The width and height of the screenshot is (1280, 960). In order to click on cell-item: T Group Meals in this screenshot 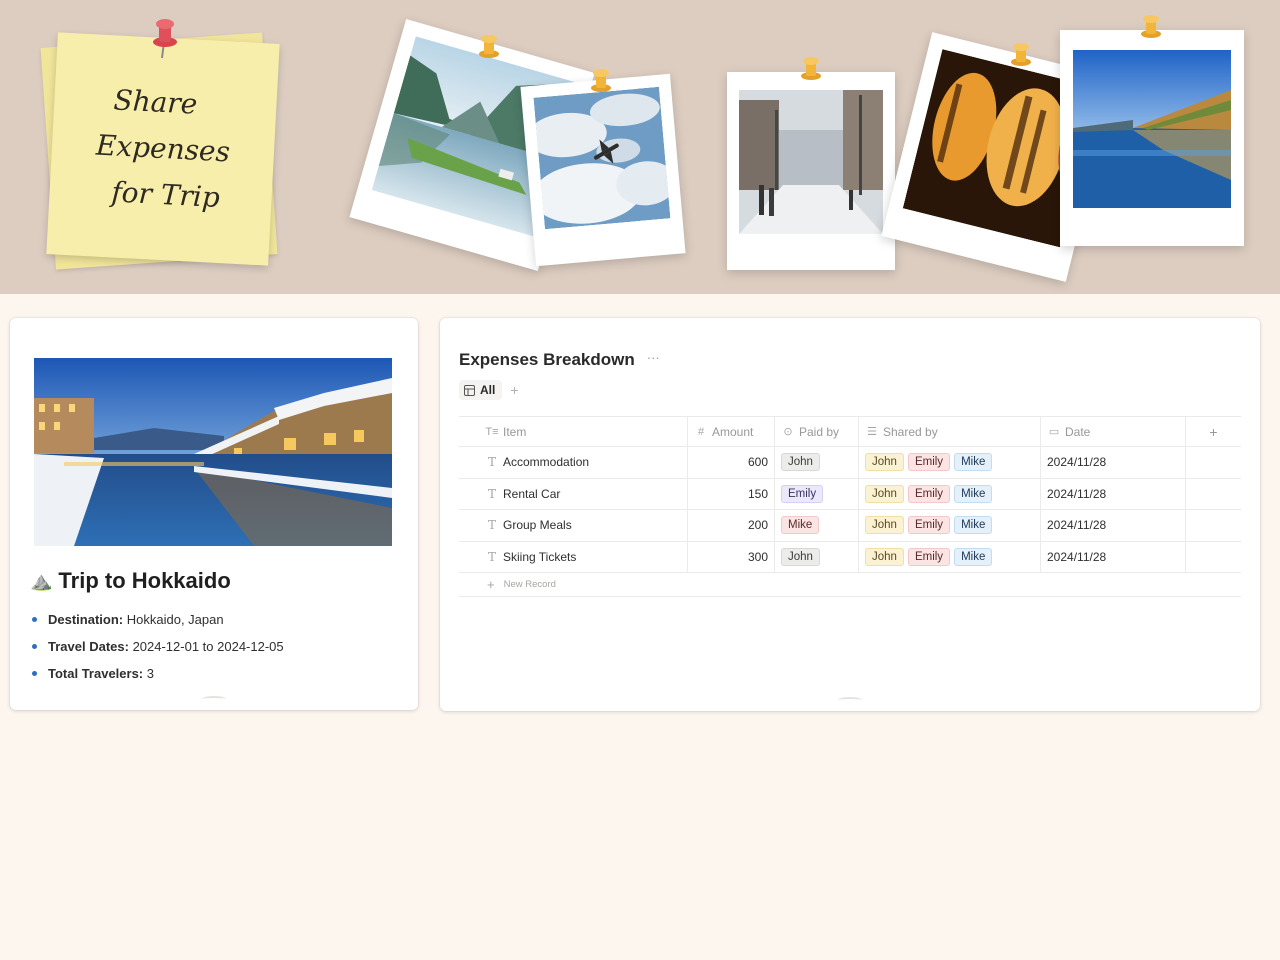, I will do `click(573, 525)`.